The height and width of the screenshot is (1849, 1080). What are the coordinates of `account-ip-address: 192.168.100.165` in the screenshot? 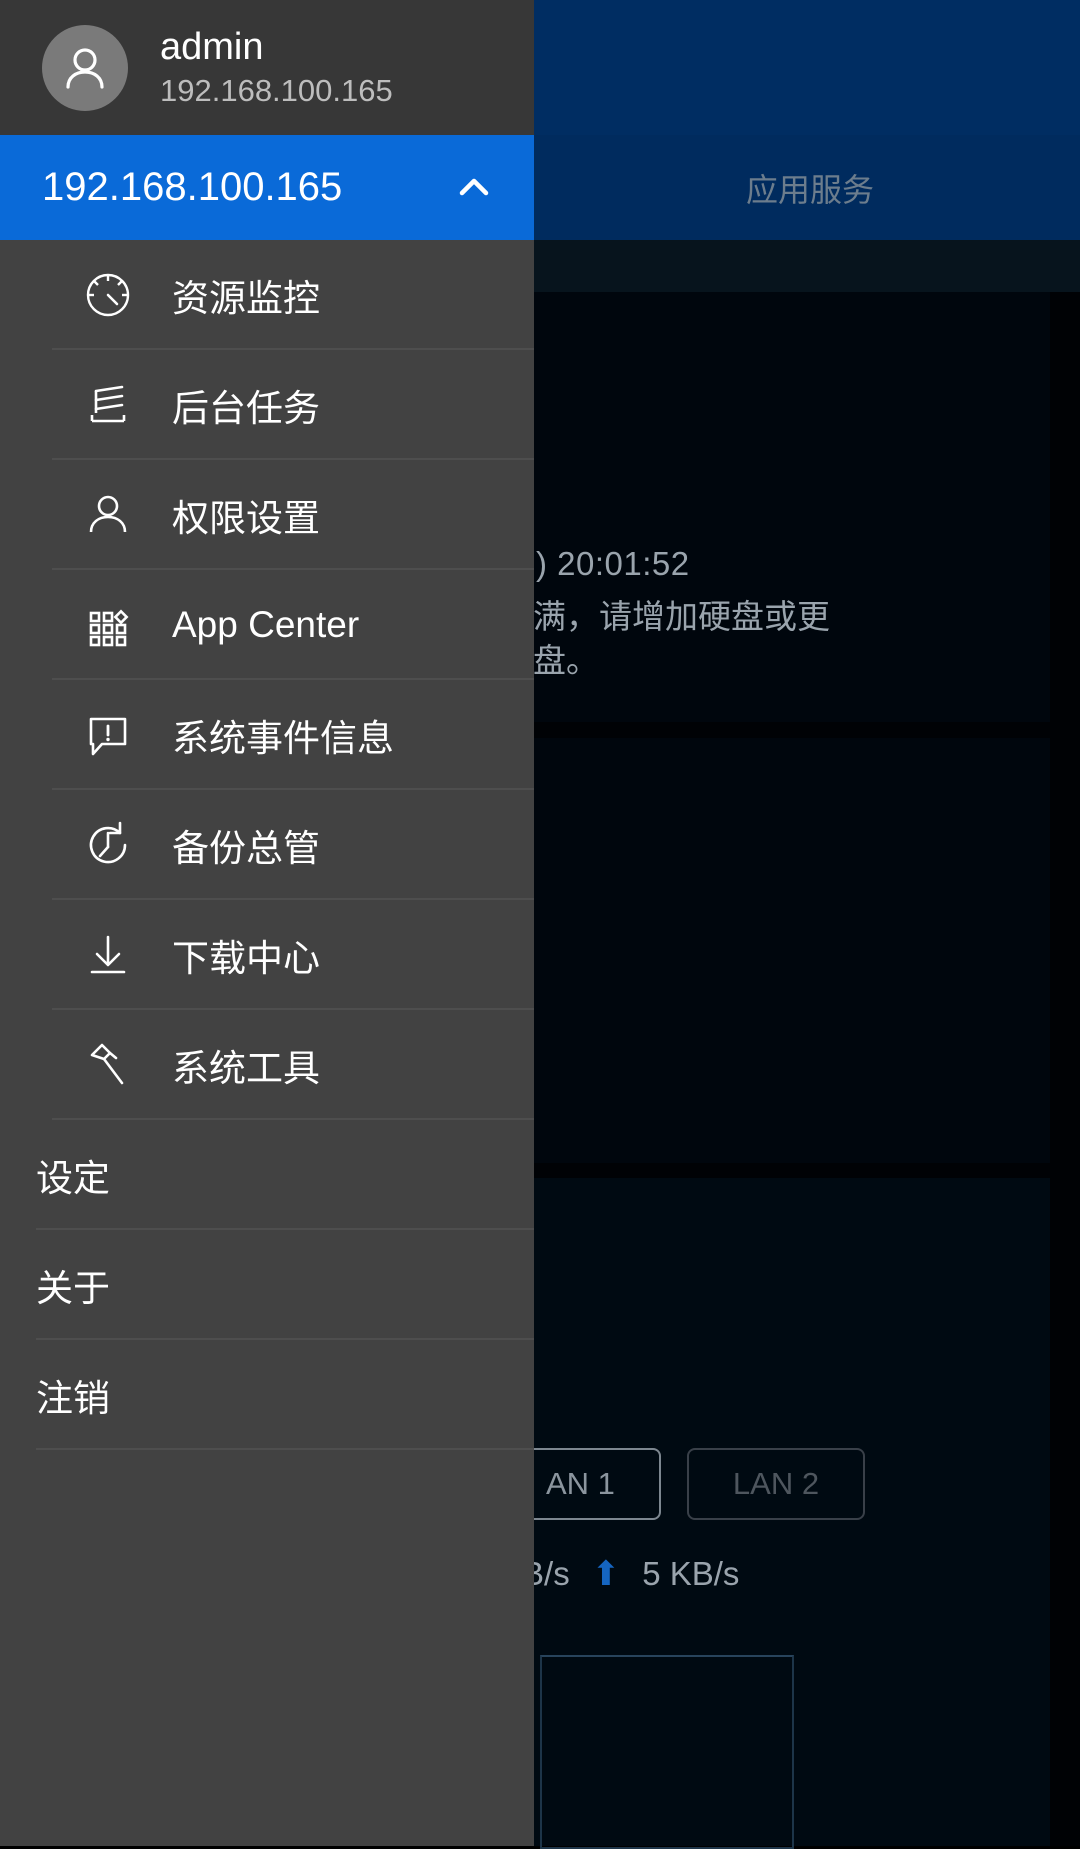 It's located at (276, 91).